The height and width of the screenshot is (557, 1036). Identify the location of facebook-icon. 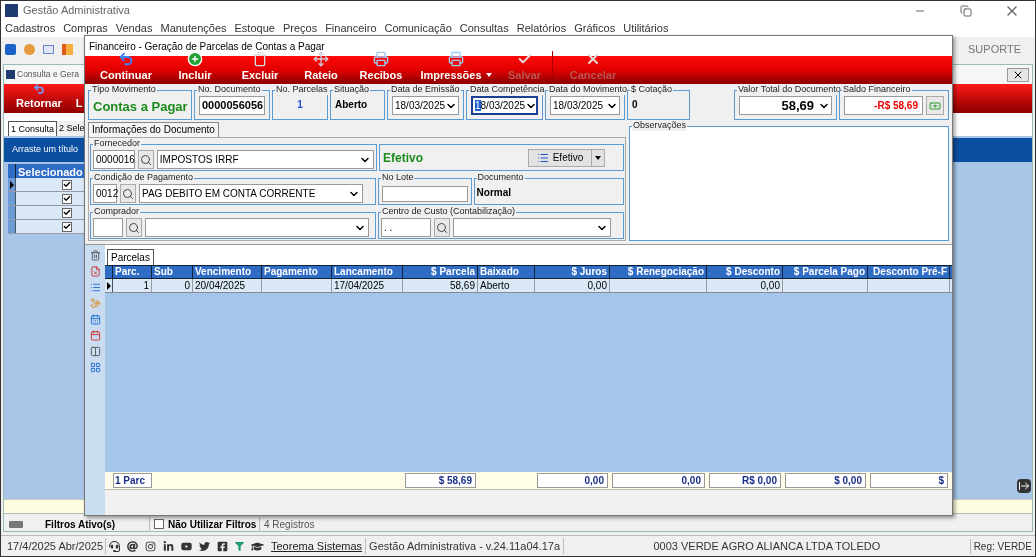
(222, 546).